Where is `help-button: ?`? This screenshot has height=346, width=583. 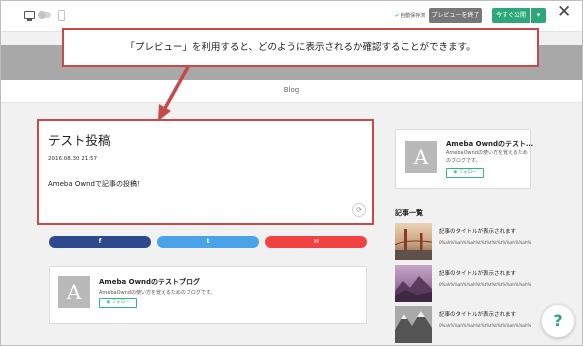
help-button: ? is located at coordinates (558, 321).